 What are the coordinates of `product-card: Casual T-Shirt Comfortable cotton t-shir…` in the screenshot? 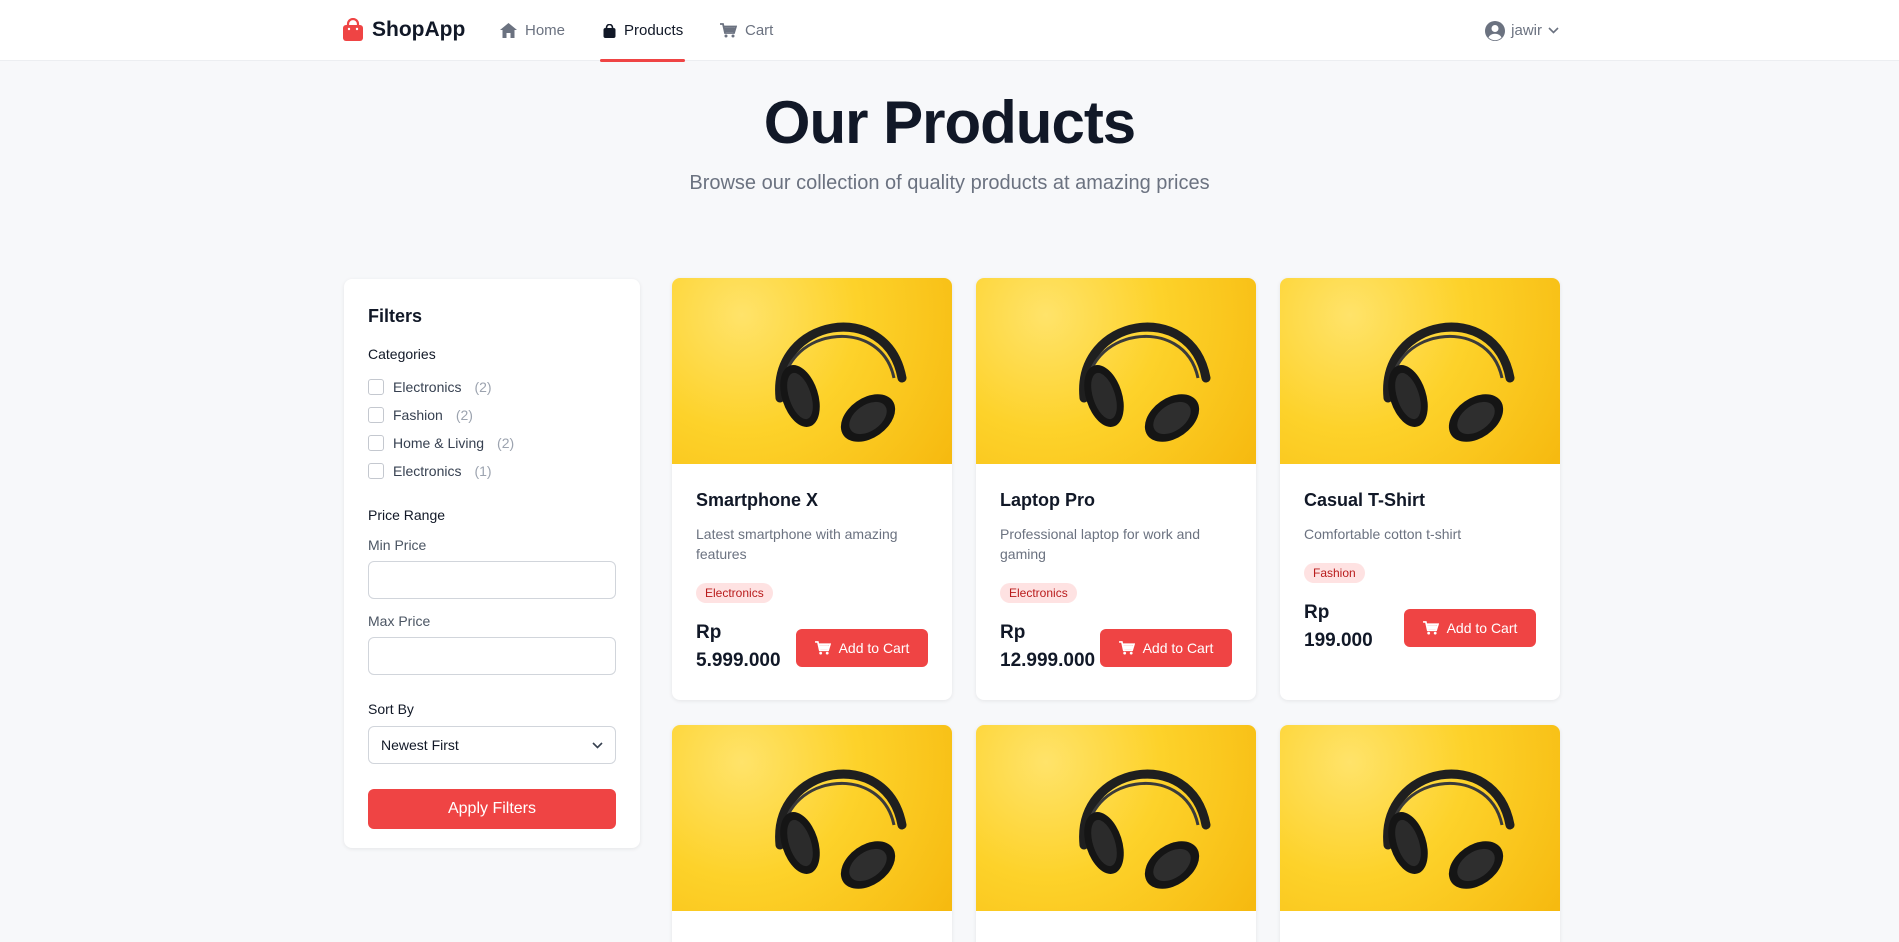 It's located at (1420, 489).